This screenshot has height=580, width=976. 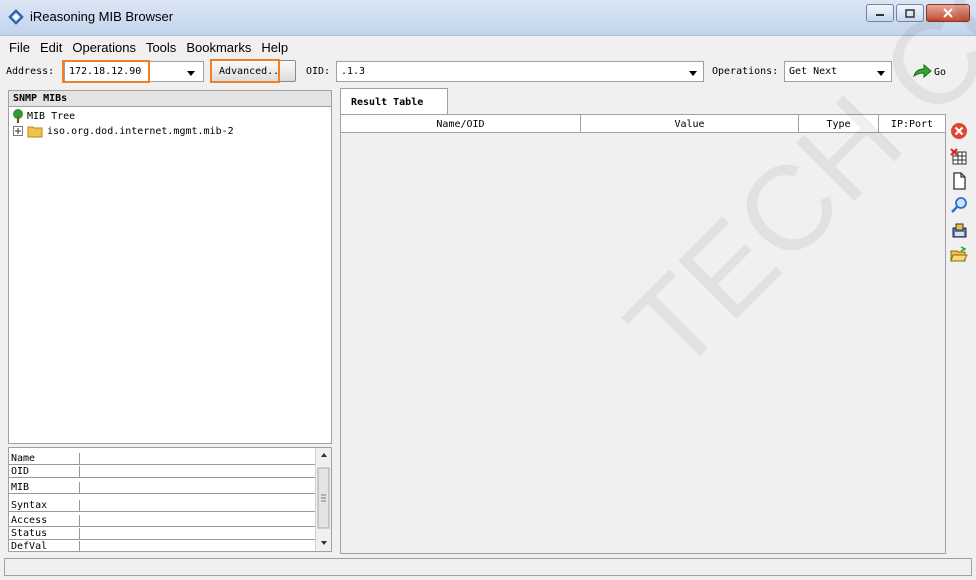 I want to click on column-type-label: Type, so click(x=838, y=124).